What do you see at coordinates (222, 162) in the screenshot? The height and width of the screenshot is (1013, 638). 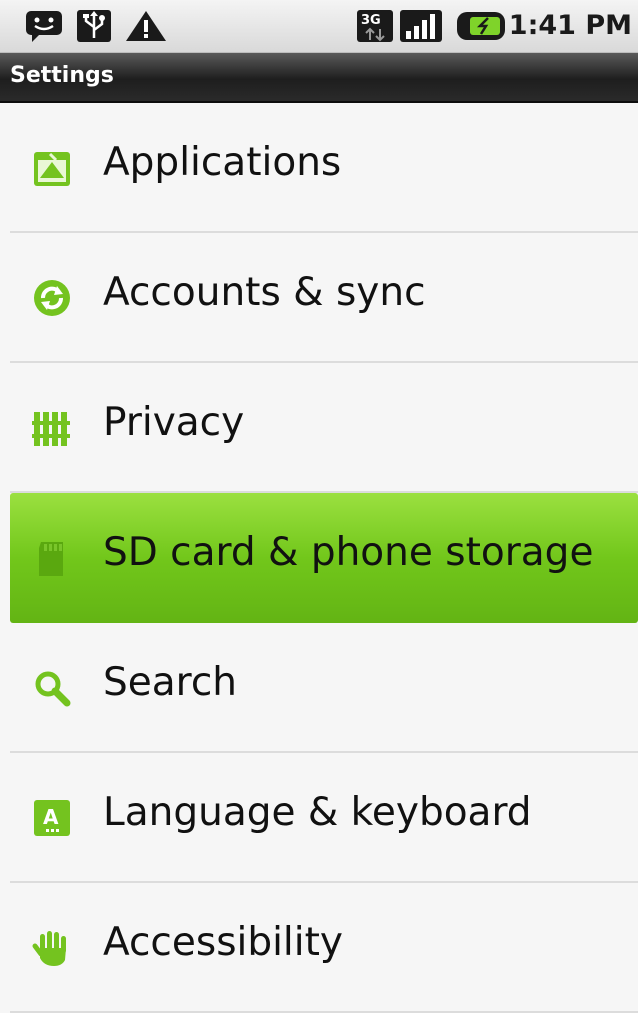 I see `settings-item-label: Applications` at bounding box center [222, 162].